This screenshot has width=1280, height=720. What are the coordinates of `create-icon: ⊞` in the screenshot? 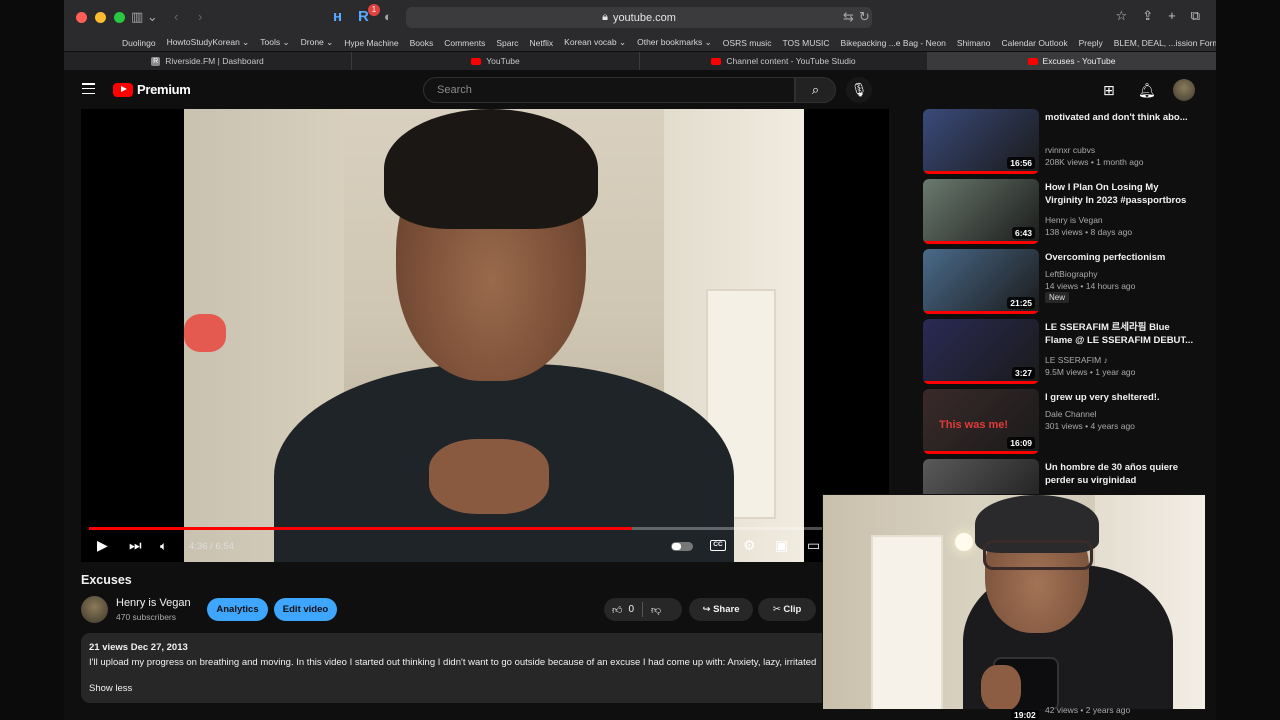 It's located at (1109, 90).